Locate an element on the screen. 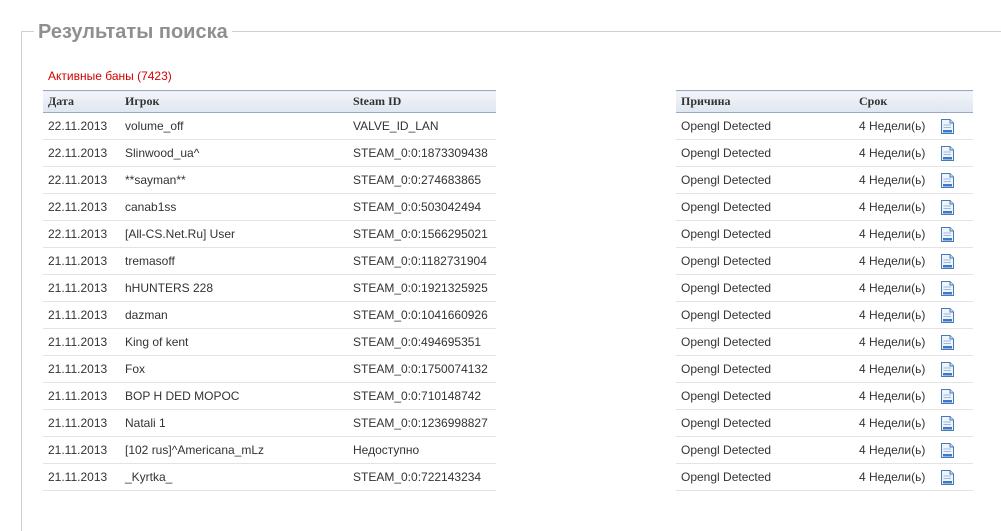 This screenshot has height=531, width=1001. steam-id: STEAM_0:0:1182731904 is located at coordinates (422, 261).